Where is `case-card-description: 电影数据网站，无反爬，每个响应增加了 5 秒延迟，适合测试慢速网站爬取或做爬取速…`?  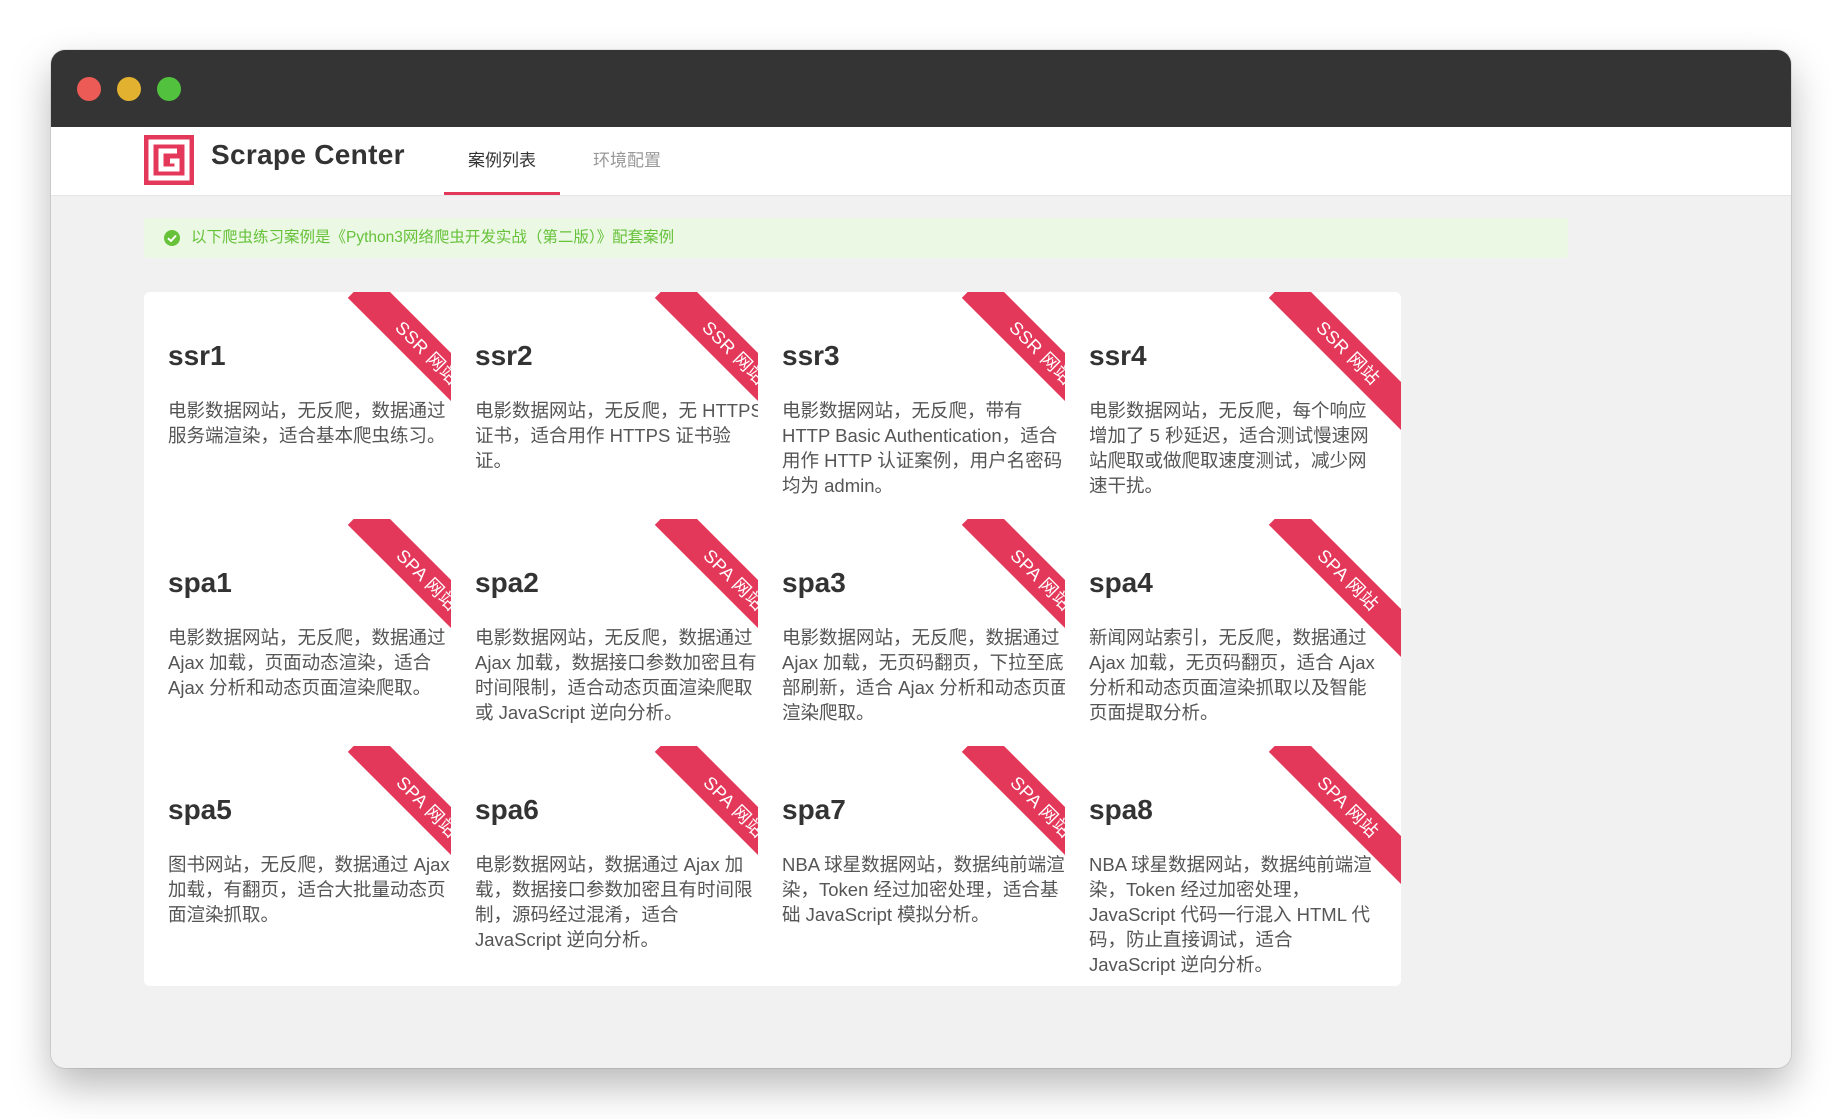 case-card-description: 电影数据网站，无反爬，每个响应增加了 5 秒延迟，适合测试慢速网站爬取或做爬取速… is located at coordinates (1229, 448).